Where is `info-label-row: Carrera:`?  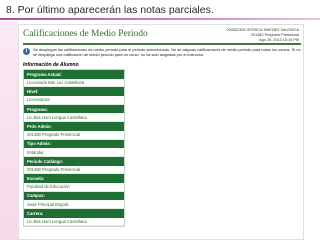
info-label-row: Carrera: is located at coordinates (74, 213).